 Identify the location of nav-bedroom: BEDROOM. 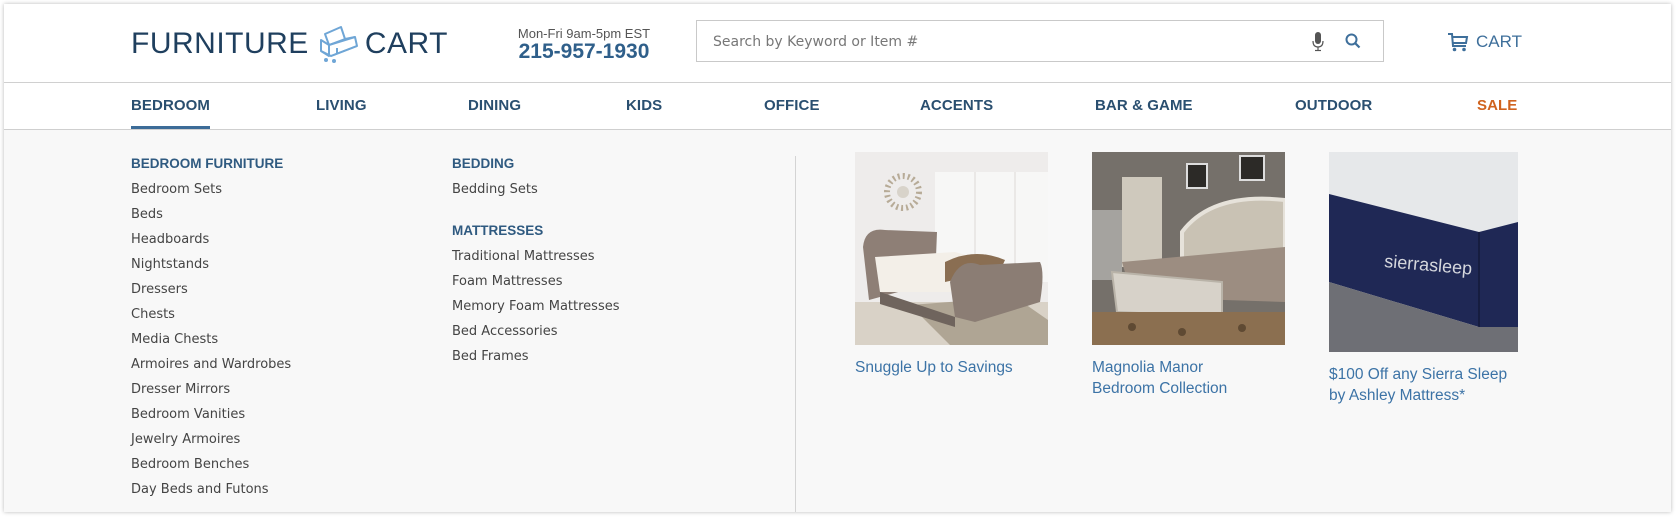
(171, 106).